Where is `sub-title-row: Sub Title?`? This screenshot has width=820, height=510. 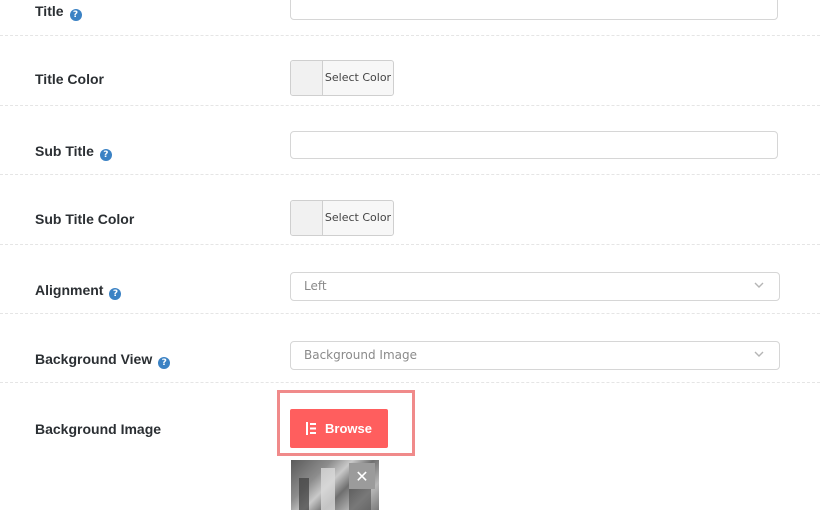
sub-title-row: Sub Title? is located at coordinates (410, 140).